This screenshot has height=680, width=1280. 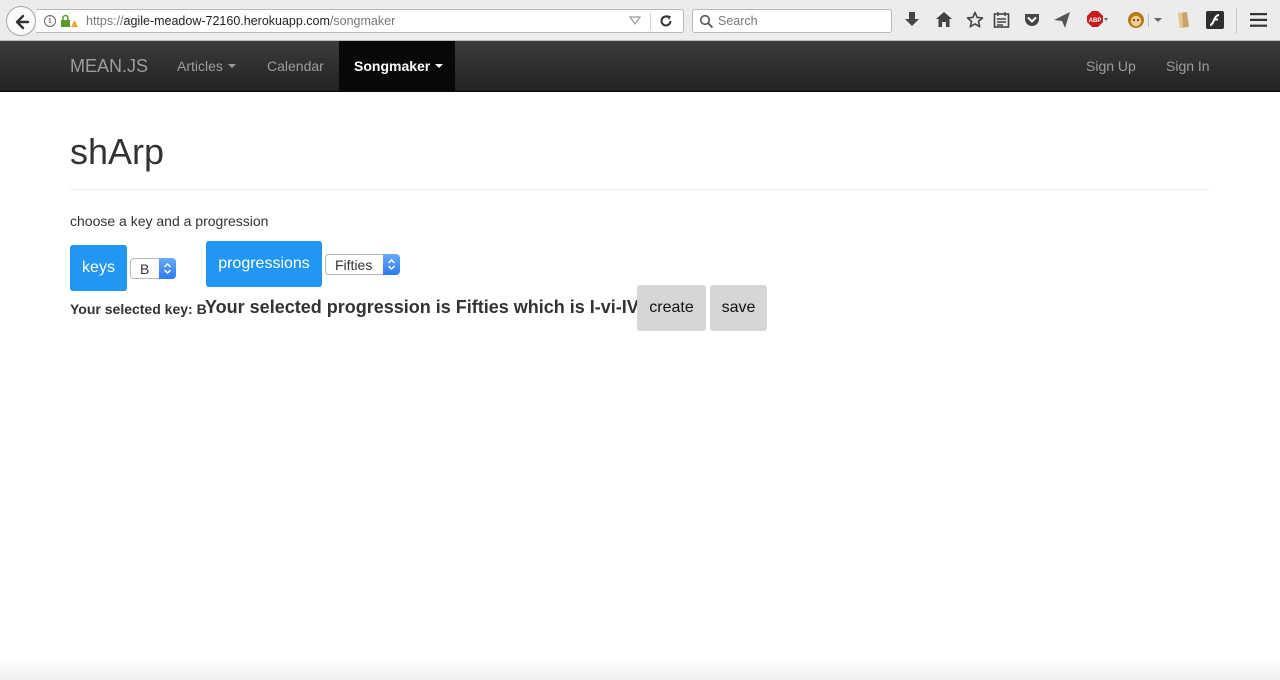 I want to click on save-button: save, so click(x=738, y=308).